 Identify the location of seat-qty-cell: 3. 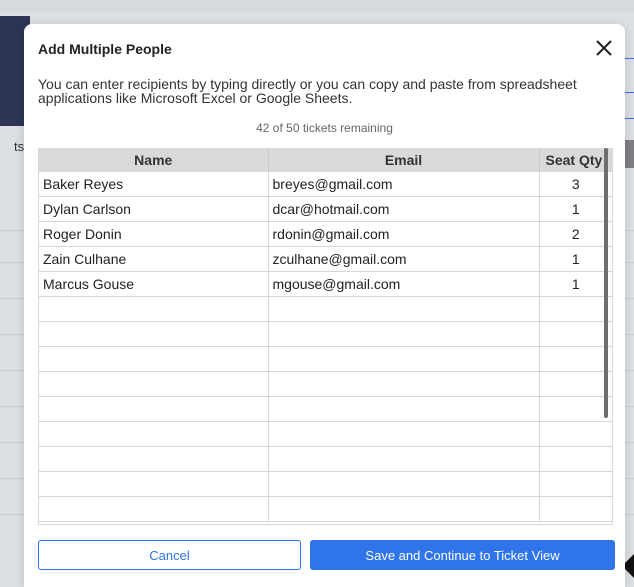
(575, 184).